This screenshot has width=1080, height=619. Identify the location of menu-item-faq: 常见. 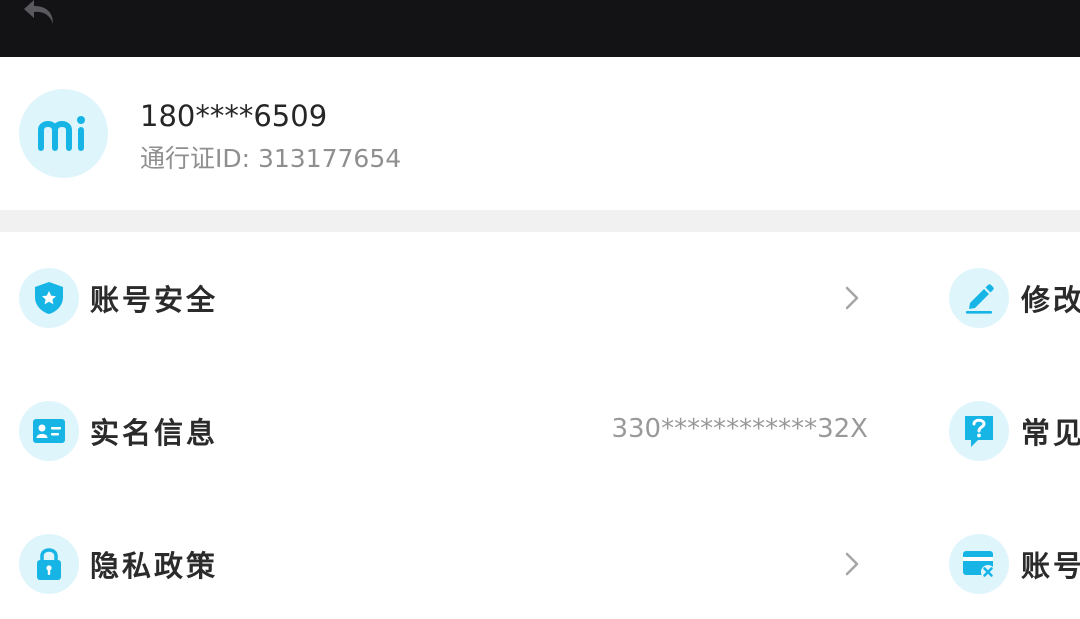
(1010, 431).